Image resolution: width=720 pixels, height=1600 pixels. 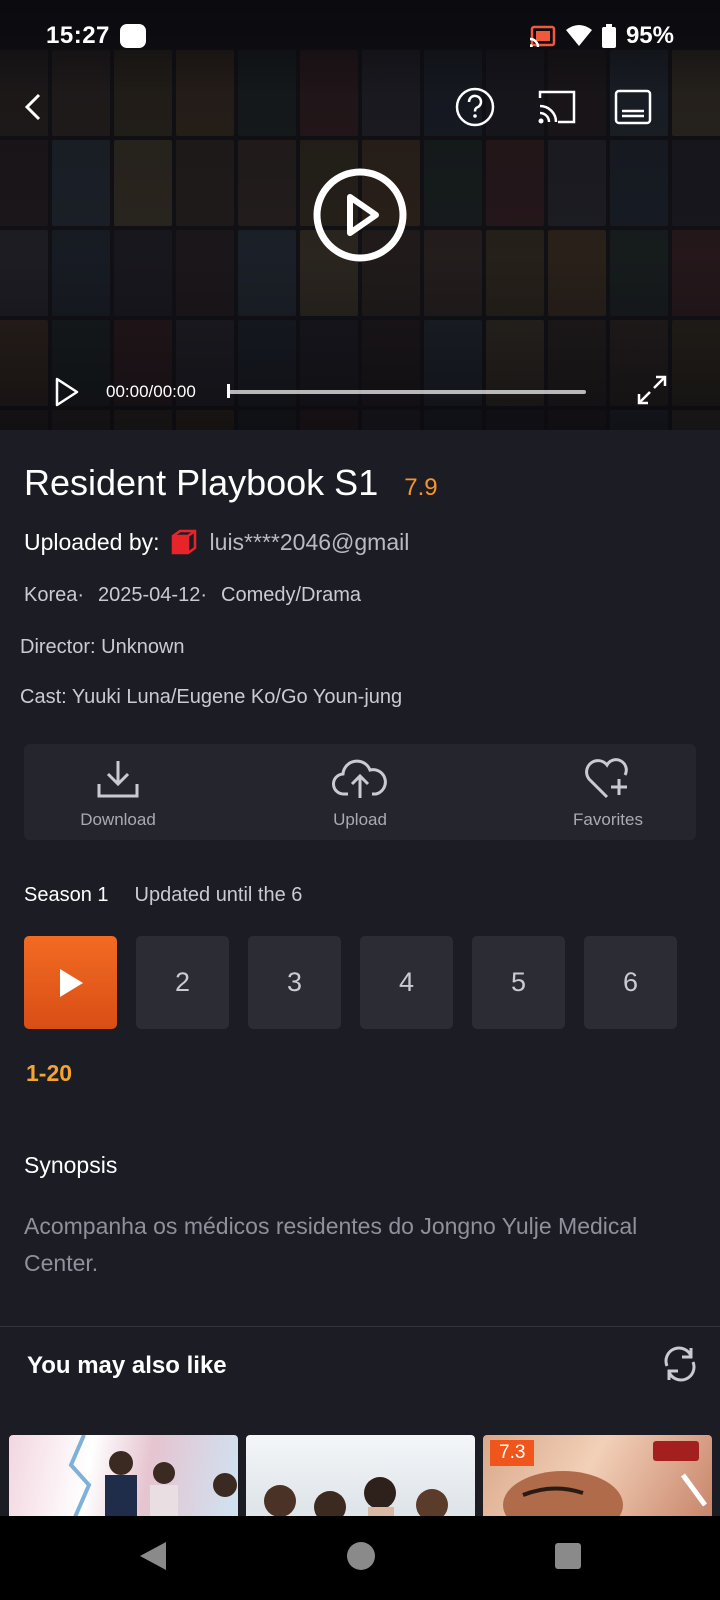 I want to click on wifi-icon, so click(x=578, y=35).